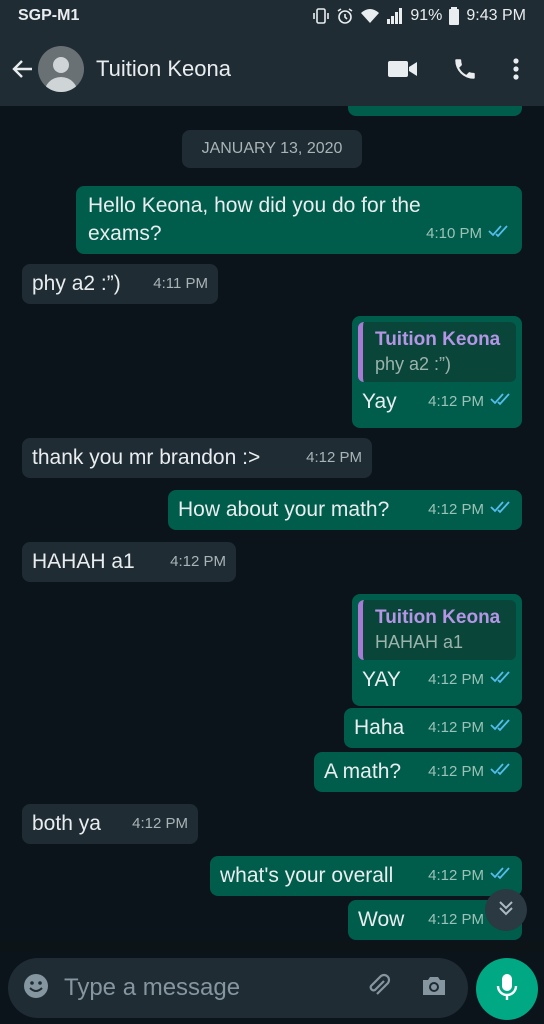 The width and height of the screenshot is (544, 1024). I want to click on vibrate-icon, so click(321, 16).